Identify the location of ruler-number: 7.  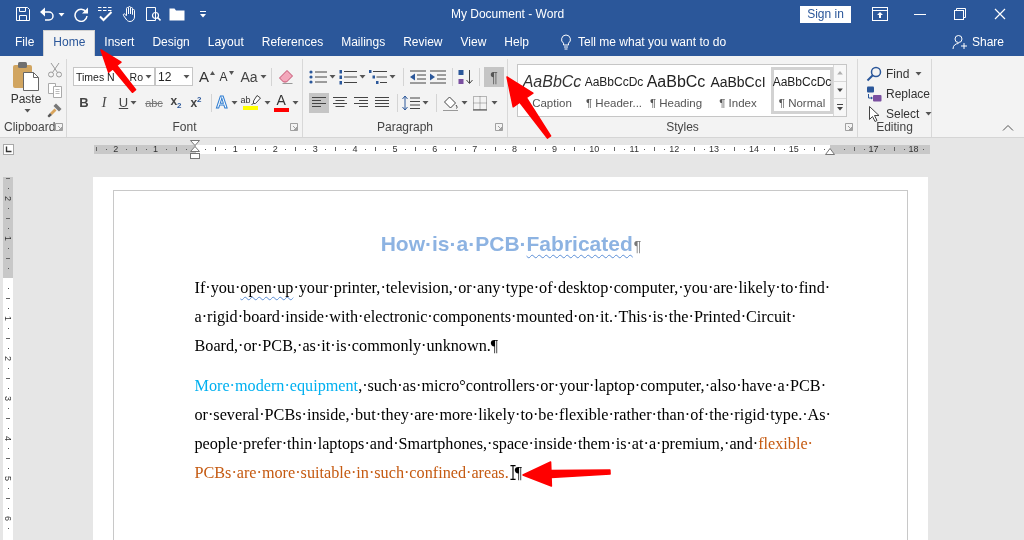
(475, 149).